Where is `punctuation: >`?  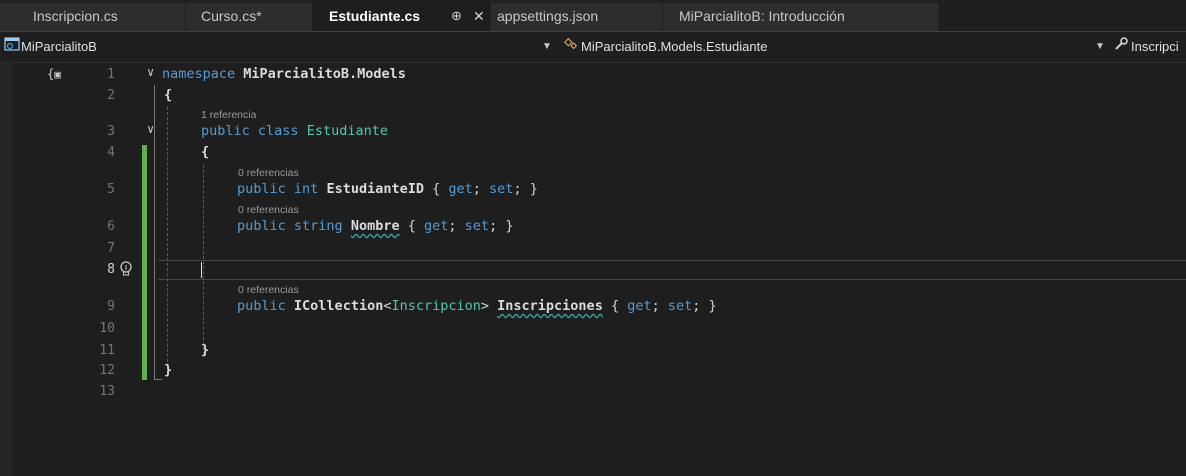
punctuation: > is located at coordinates (485, 306).